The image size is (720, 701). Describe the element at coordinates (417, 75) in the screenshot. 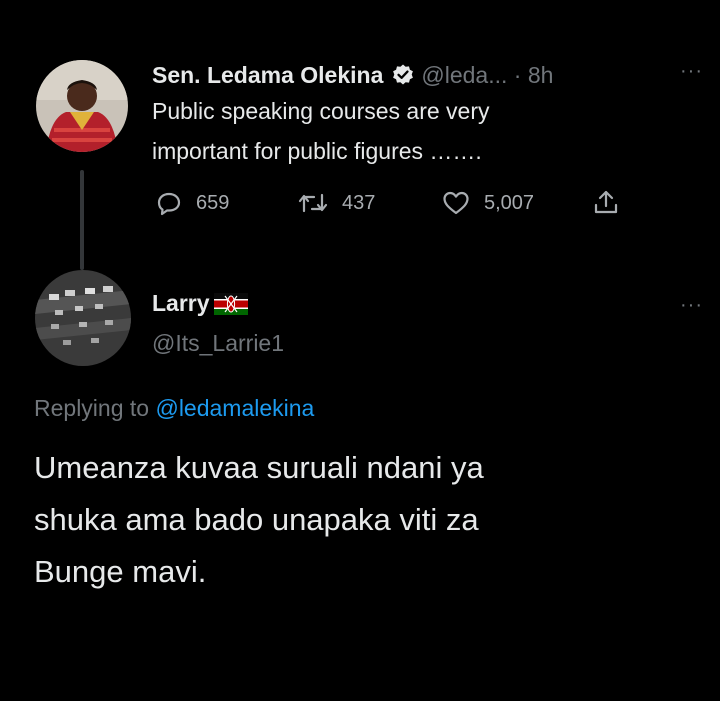

I see `tweet-header: Sen. Ledama Olekina @leda... · 8h` at that location.